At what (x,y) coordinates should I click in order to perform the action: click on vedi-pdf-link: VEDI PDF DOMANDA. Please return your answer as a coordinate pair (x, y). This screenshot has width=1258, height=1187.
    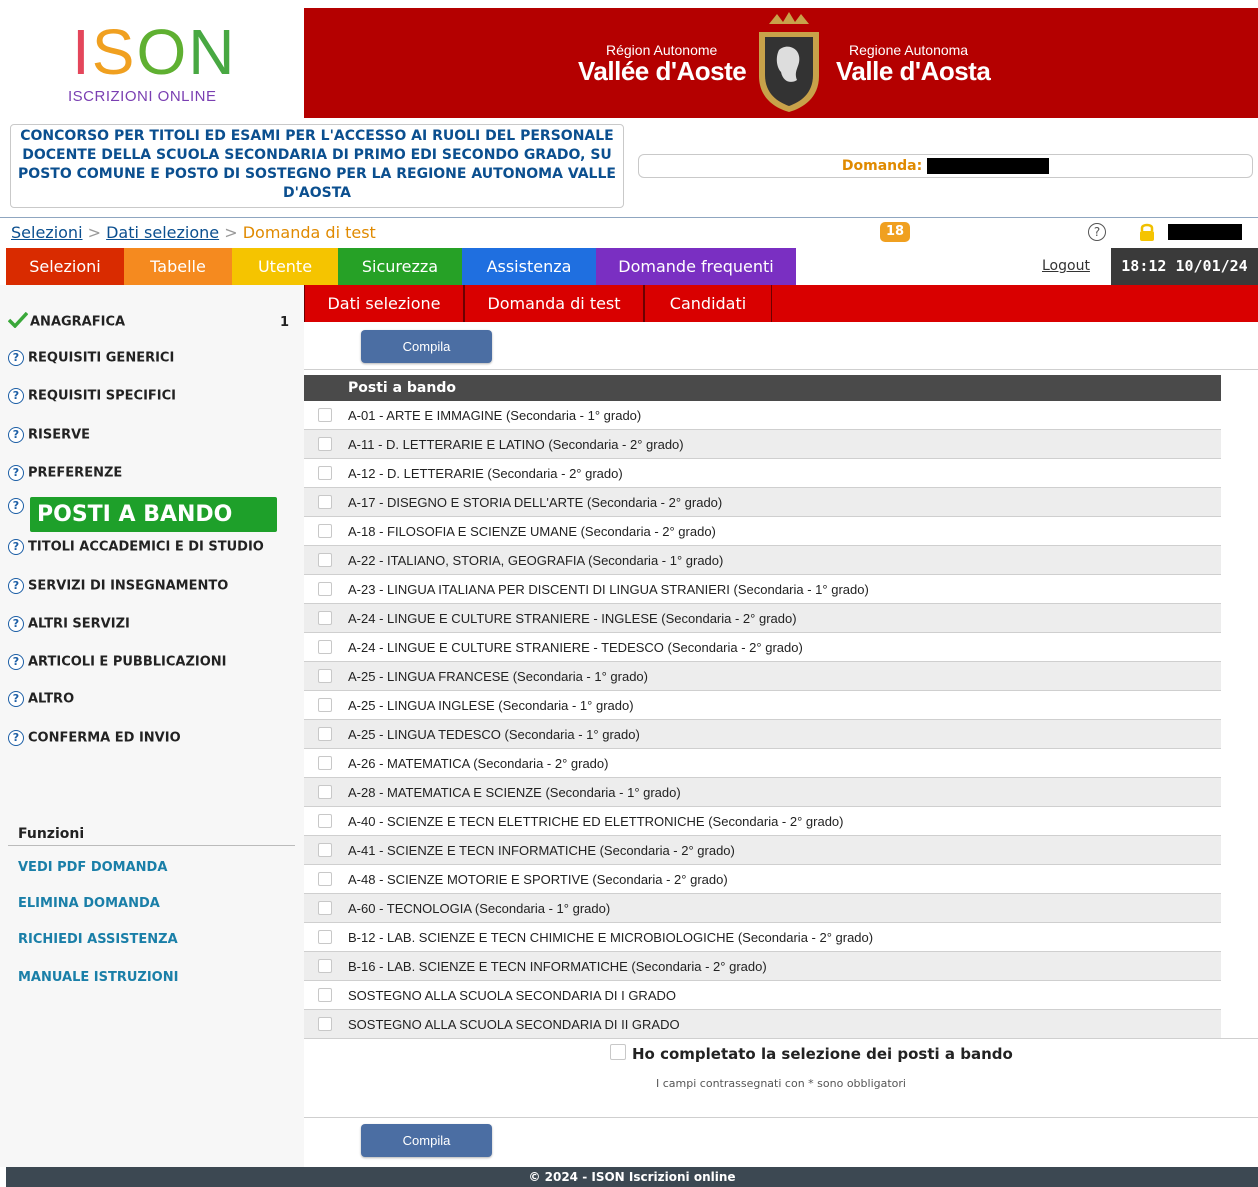
    Looking at the image, I should click on (92, 867).